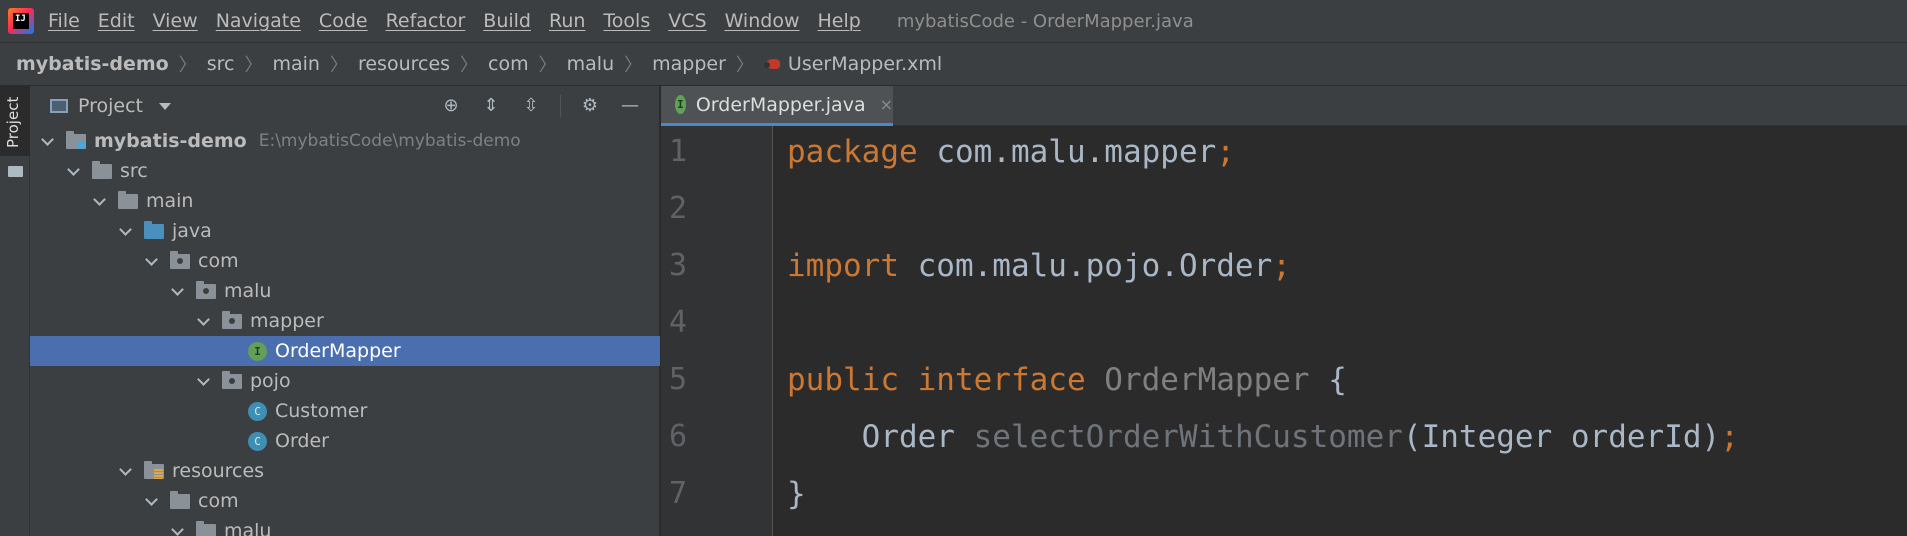  I want to click on tree-item-customer: C Customer, so click(345, 411).